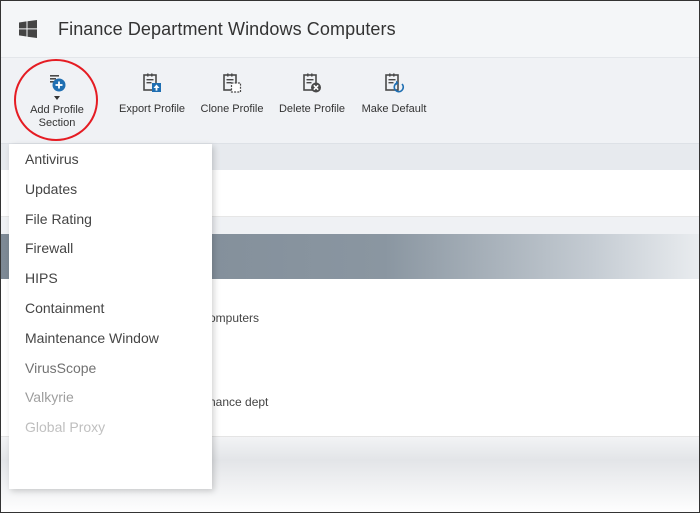 Image resolution: width=700 pixels, height=513 pixels. What do you see at coordinates (65, 427) in the screenshot?
I see `menu-item-global-proxy: Global Proxy` at bounding box center [65, 427].